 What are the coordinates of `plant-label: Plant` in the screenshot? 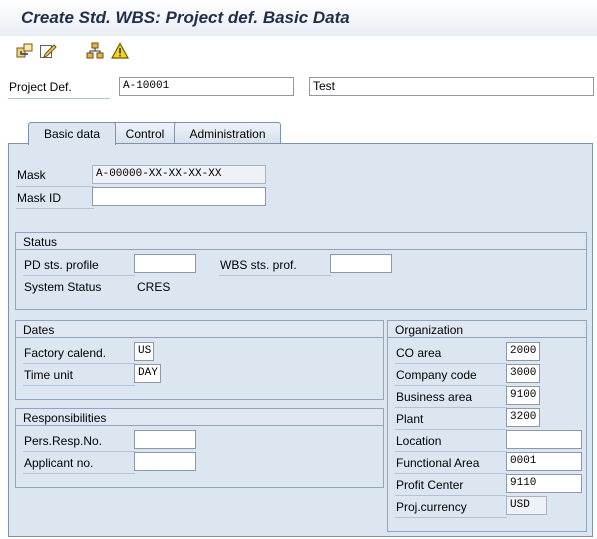 It's located at (410, 419).